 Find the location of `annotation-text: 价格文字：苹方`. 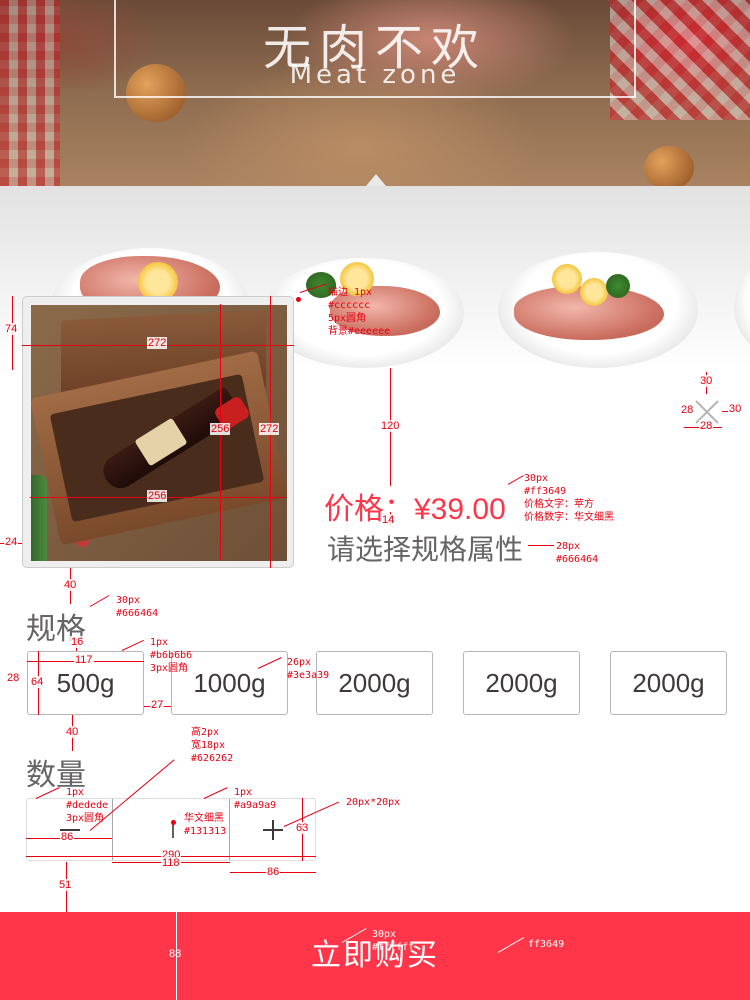

annotation-text: 价格文字：苹方 is located at coordinates (559, 504).